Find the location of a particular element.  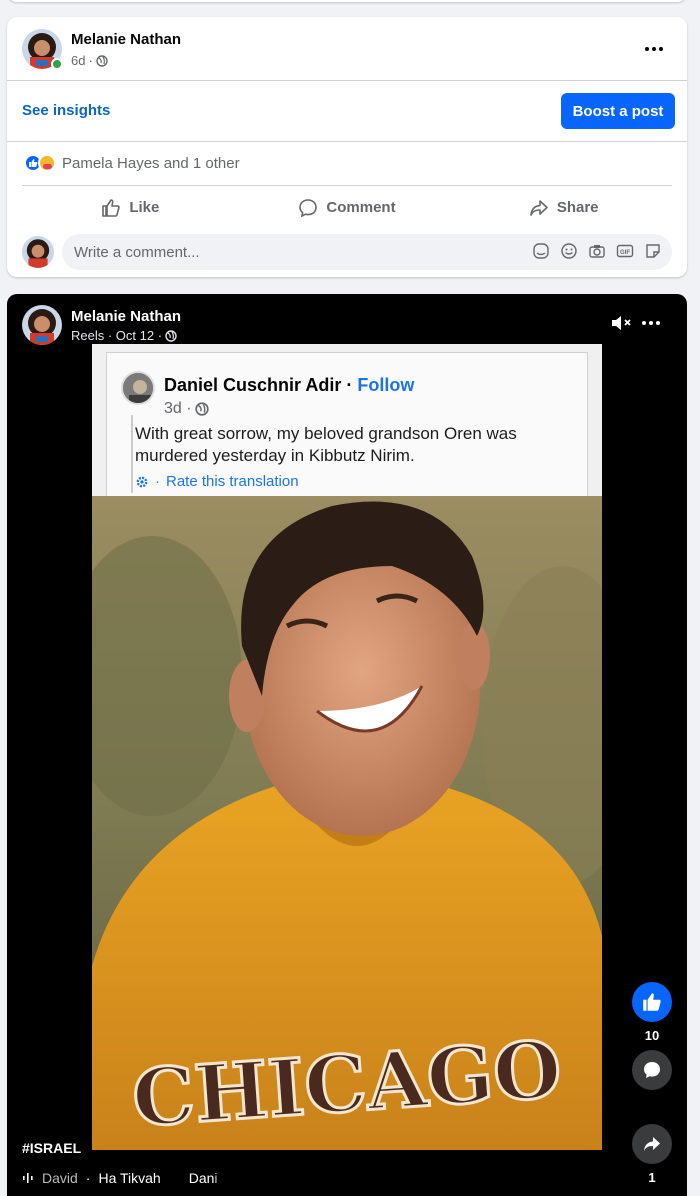

share-label: Share is located at coordinates (577, 207).